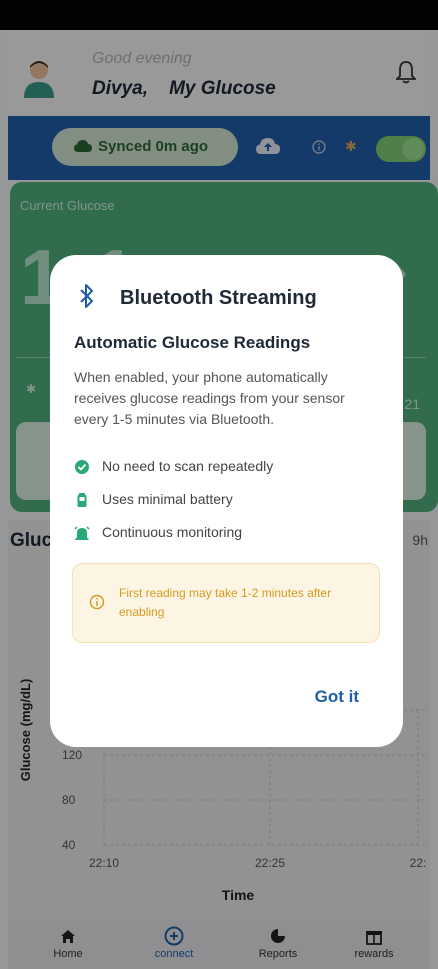 The image size is (438, 969). Describe the element at coordinates (172, 532) in the screenshot. I see `feature-label: Continuous monitoring` at that location.